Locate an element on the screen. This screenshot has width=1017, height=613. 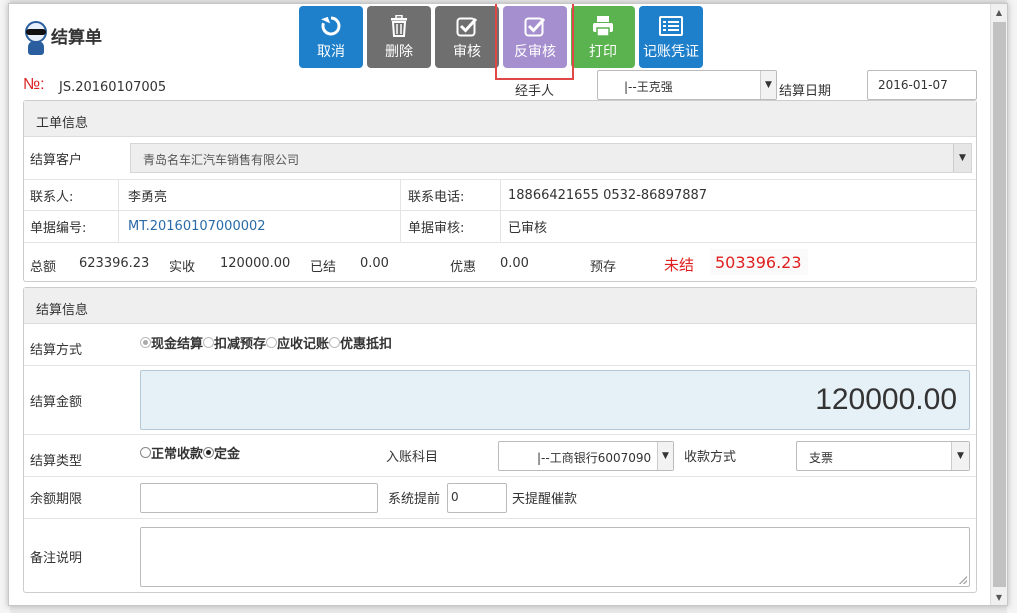
cancel-button-label: 取消 is located at coordinates (331, 52).